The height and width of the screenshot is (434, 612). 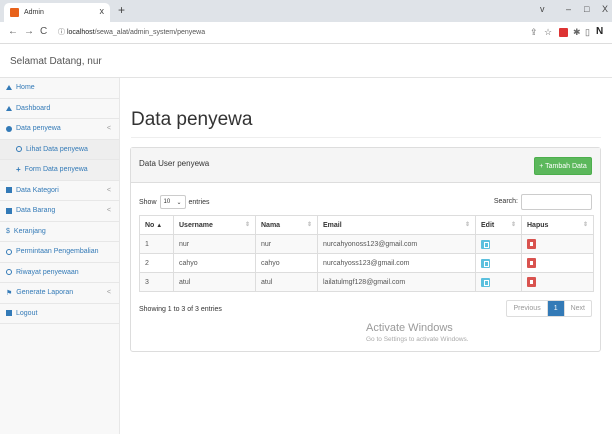 What do you see at coordinates (396, 244) in the screenshot?
I see `cell-email: nurcahyonoss123@gmail.com` at bounding box center [396, 244].